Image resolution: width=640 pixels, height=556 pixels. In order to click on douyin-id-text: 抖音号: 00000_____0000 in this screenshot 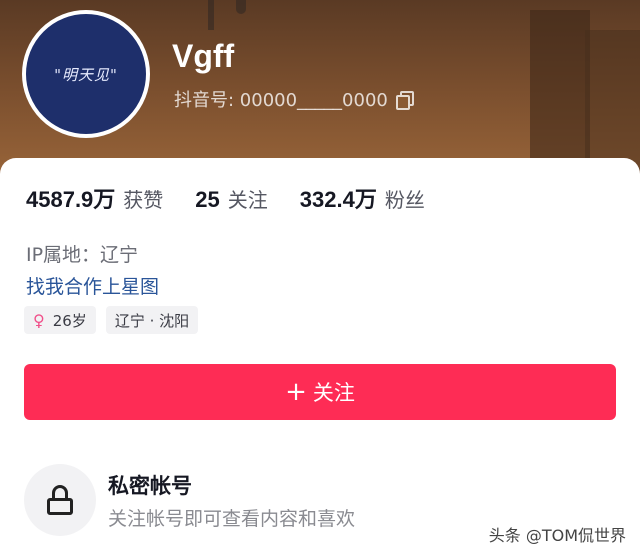, I will do `click(281, 100)`.